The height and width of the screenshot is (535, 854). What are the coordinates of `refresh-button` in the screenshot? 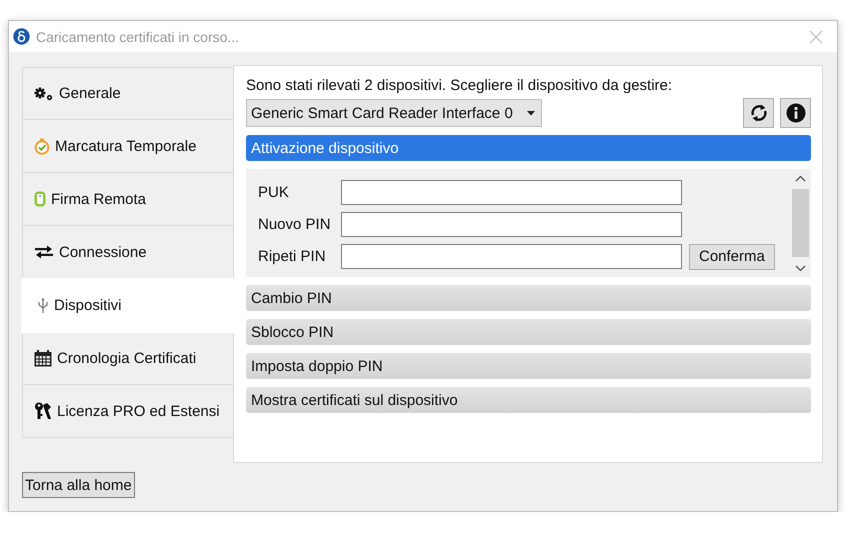 It's located at (758, 113).